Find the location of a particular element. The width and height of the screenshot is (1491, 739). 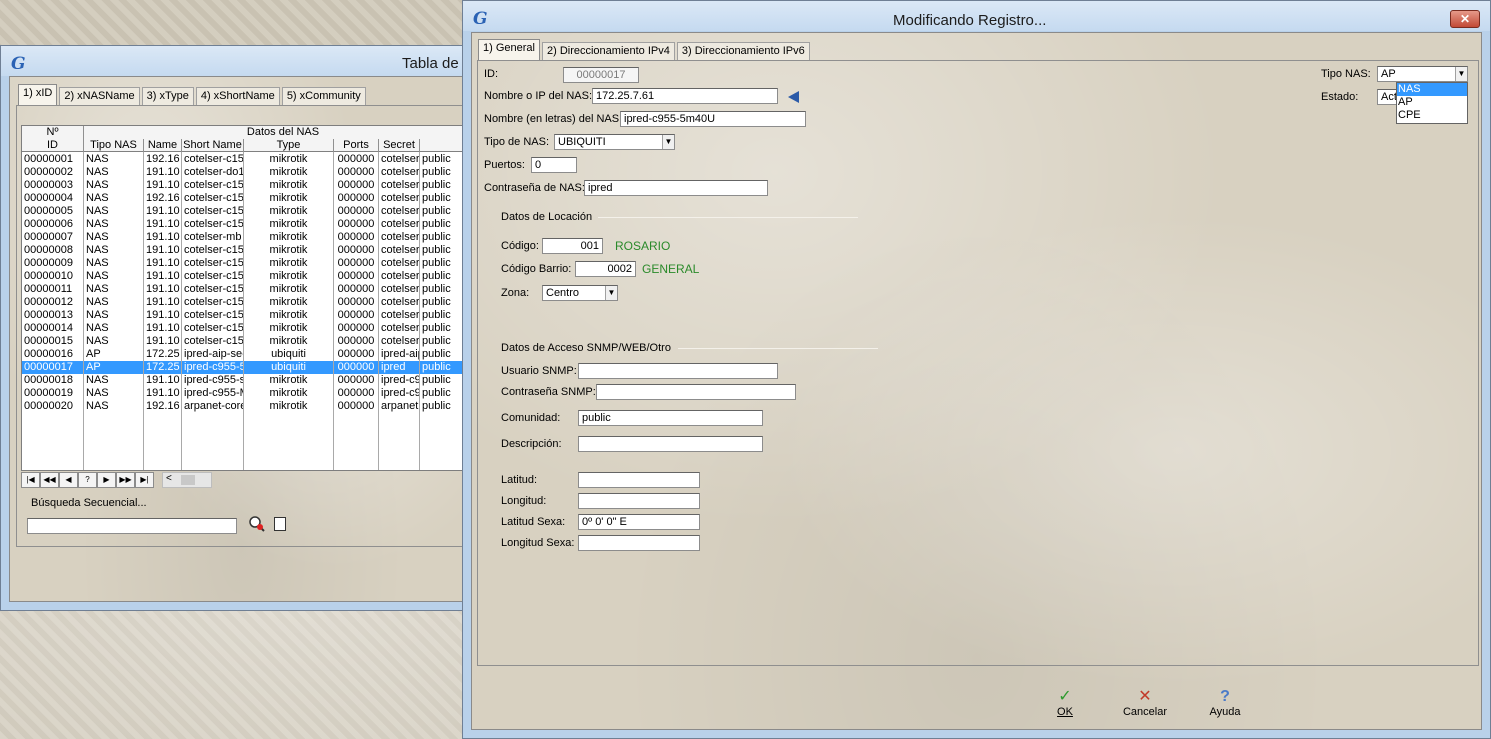

check-icon: ✓ is located at coordinates (1065, 696).